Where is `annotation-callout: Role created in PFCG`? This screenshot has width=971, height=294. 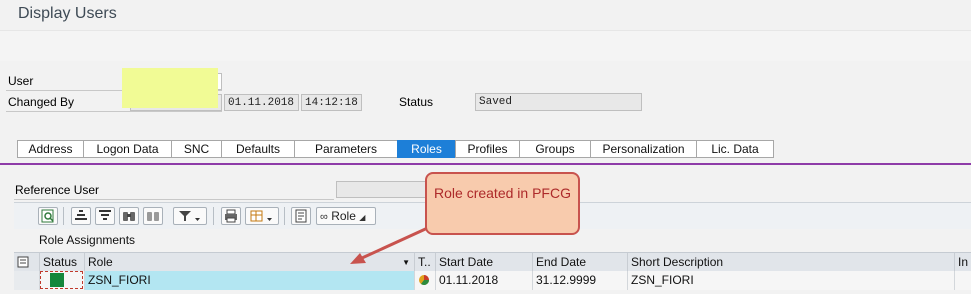
annotation-callout: Role created in PFCG is located at coordinates (502, 203).